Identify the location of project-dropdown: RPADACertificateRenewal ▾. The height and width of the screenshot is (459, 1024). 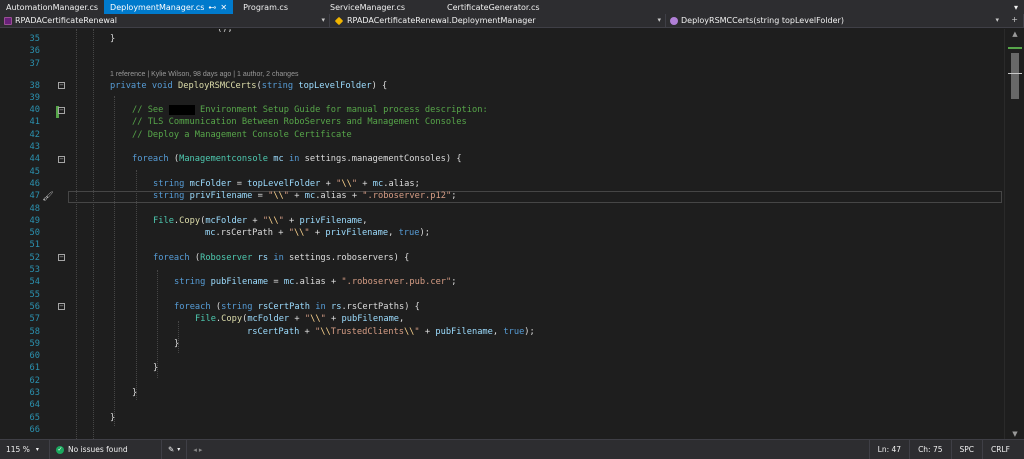
(165, 20).